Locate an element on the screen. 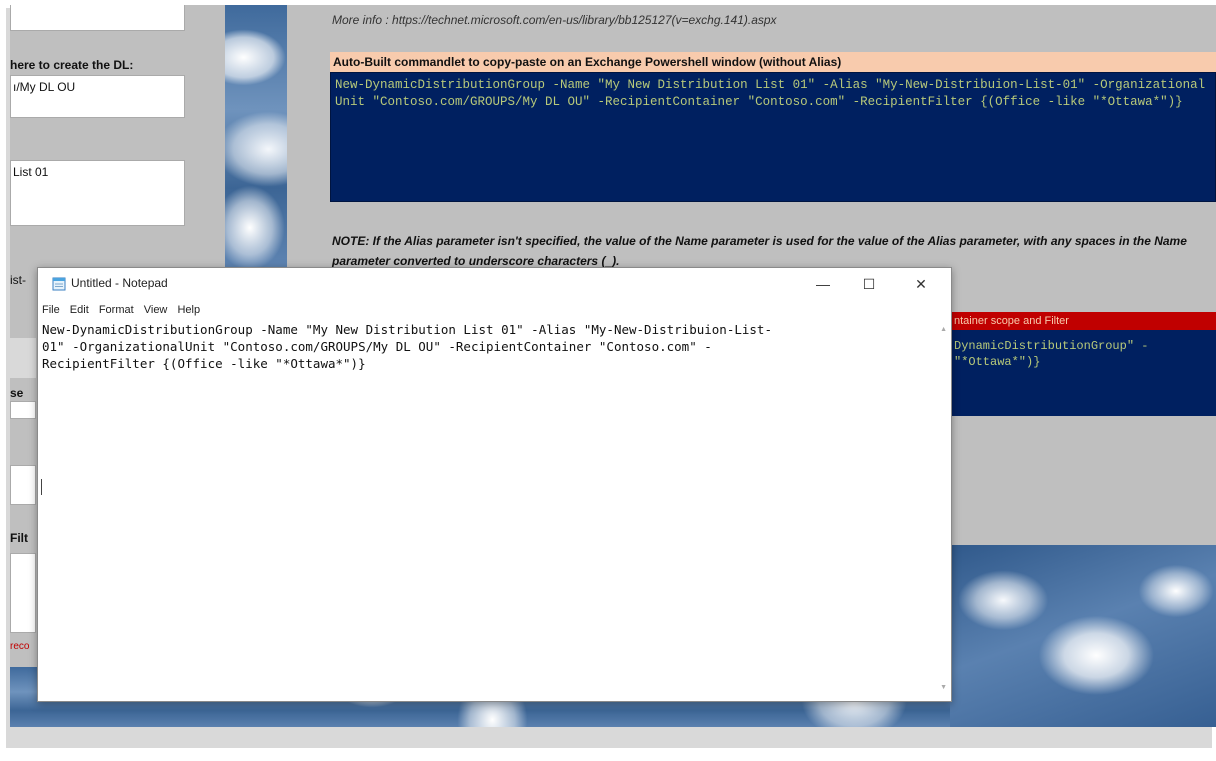 The width and height of the screenshot is (1216, 761). text-cursor is located at coordinates (41, 487).